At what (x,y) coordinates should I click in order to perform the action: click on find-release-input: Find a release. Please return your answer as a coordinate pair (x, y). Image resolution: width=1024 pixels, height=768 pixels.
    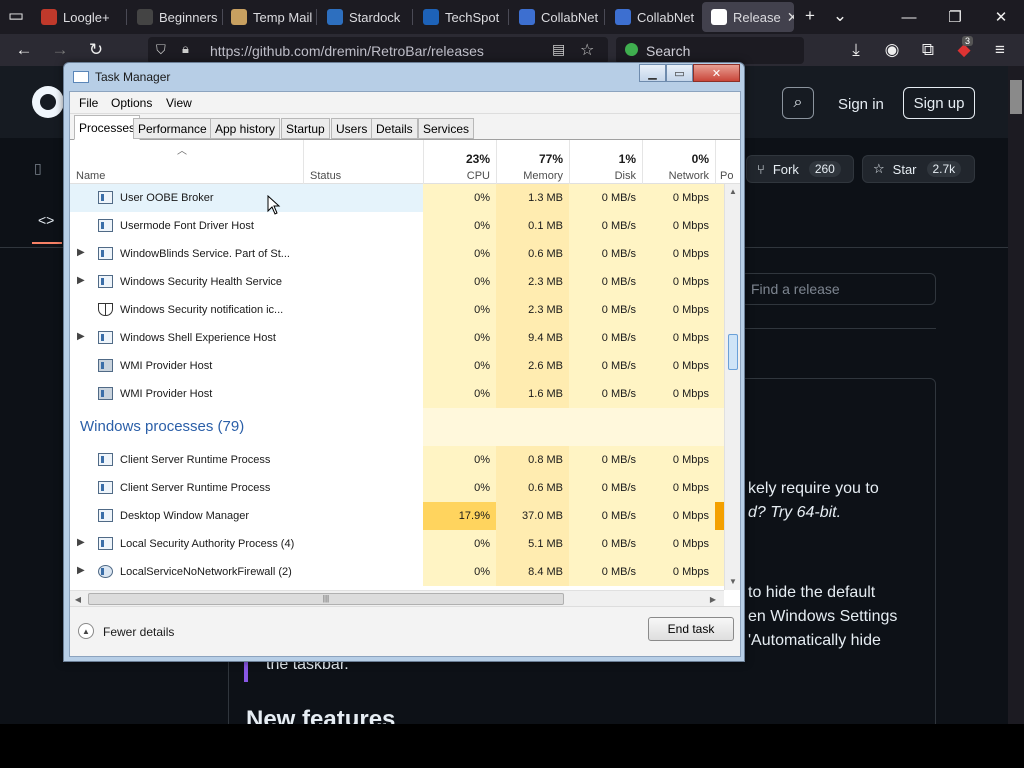
    Looking at the image, I should click on (838, 289).